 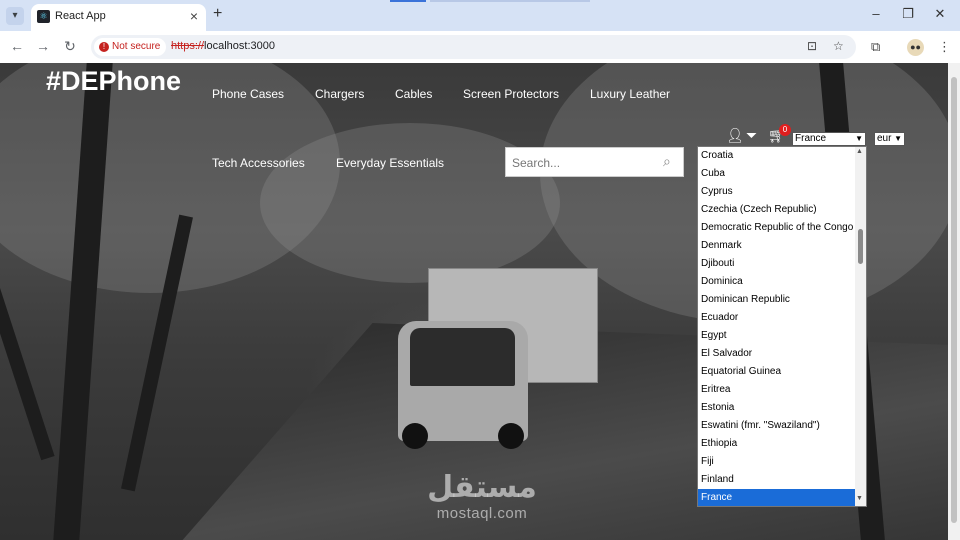 What do you see at coordinates (812, 46) in the screenshot?
I see `install-app-icon: ⊡` at bounding box center [812, 46].